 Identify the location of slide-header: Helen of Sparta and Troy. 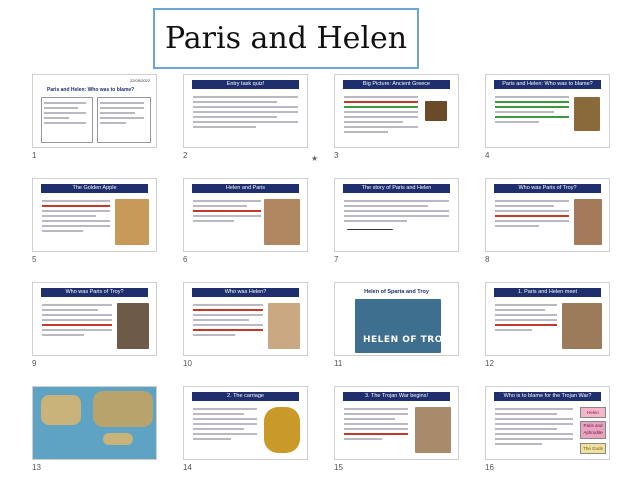
(396, 292).